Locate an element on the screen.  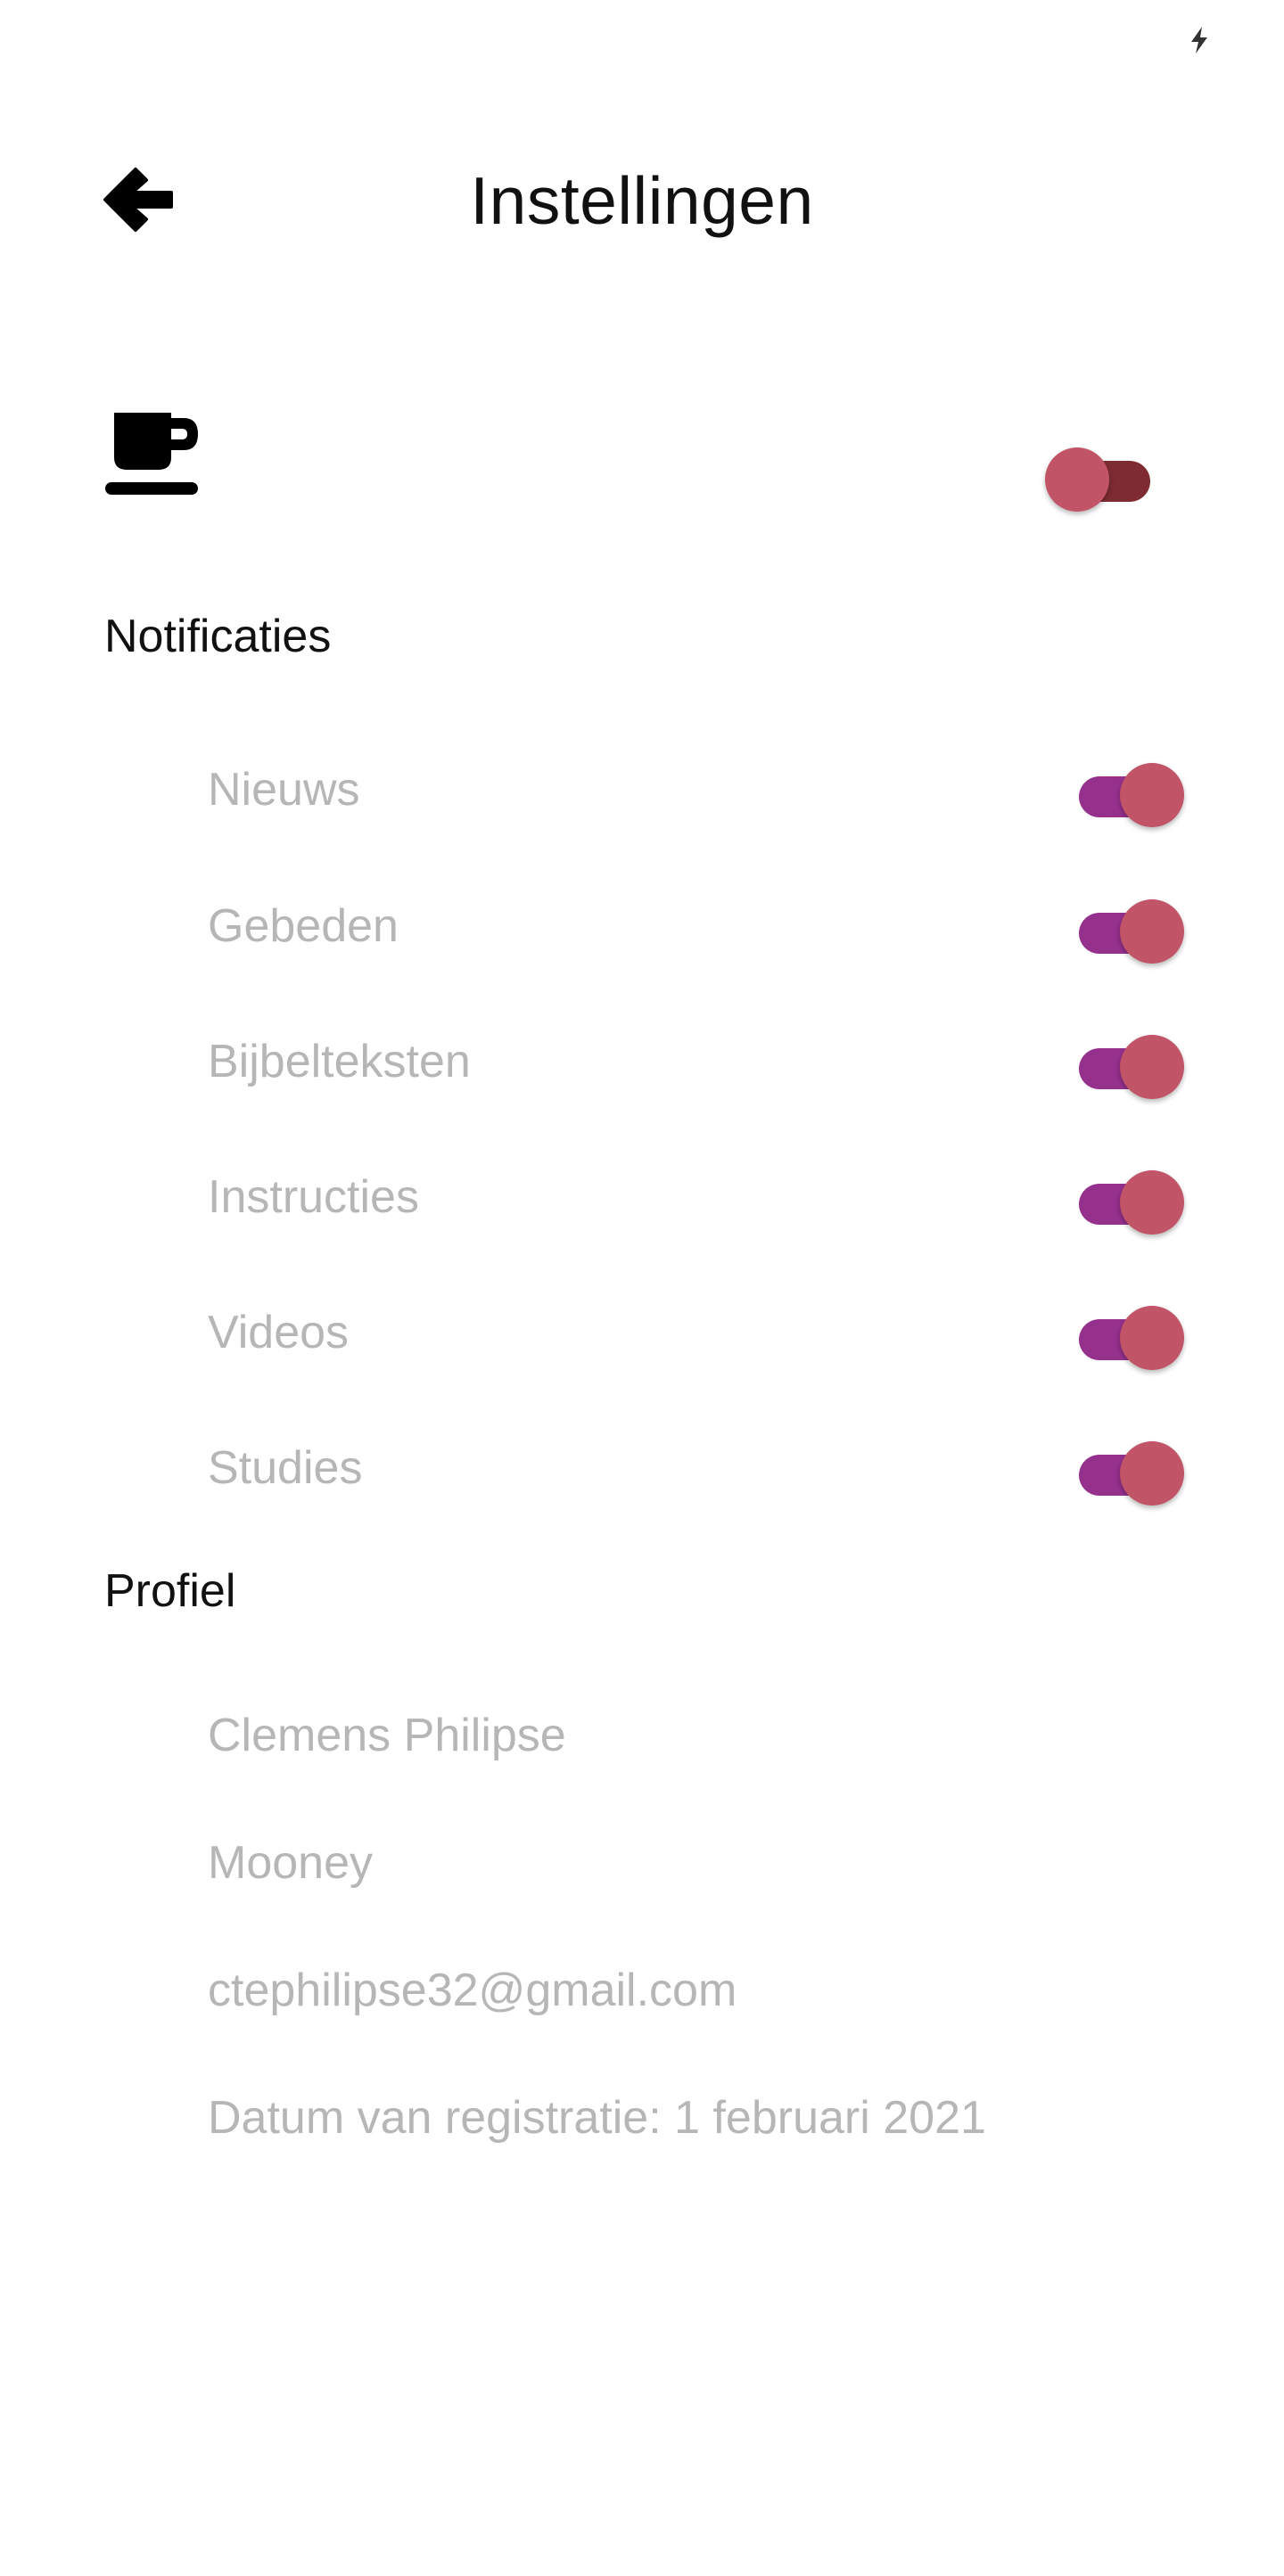
notification-label: Videos is located at coordinates (279, 1333).